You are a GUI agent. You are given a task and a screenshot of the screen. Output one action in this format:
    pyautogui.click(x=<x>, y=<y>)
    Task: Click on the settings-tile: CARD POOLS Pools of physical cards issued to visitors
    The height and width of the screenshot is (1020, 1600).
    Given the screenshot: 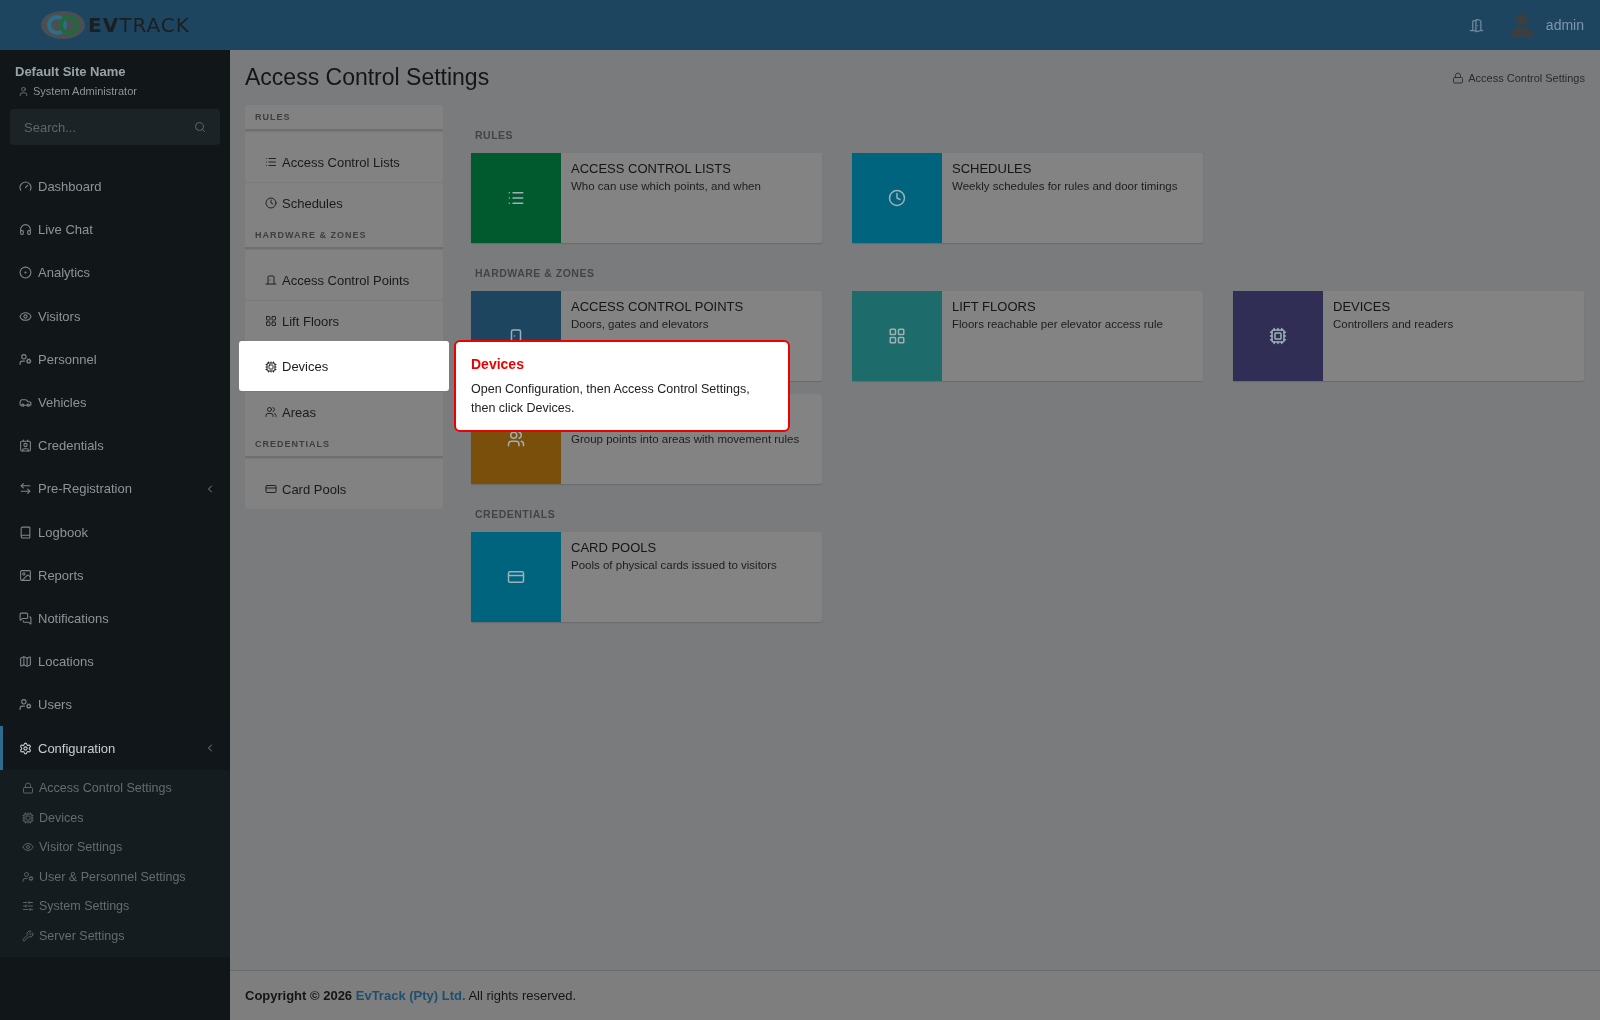 What is the action you would take?
    pyautogui.click(x=646, y=577)
    